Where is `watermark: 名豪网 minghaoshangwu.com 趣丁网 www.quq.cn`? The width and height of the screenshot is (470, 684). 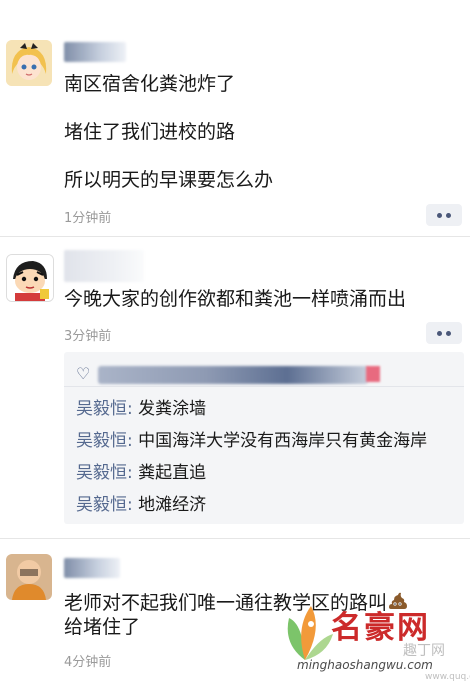 watermark: 名豪网 minghaoshangwu.com 趣丁网 www.quq.cn is located at coordinates (372, 637).